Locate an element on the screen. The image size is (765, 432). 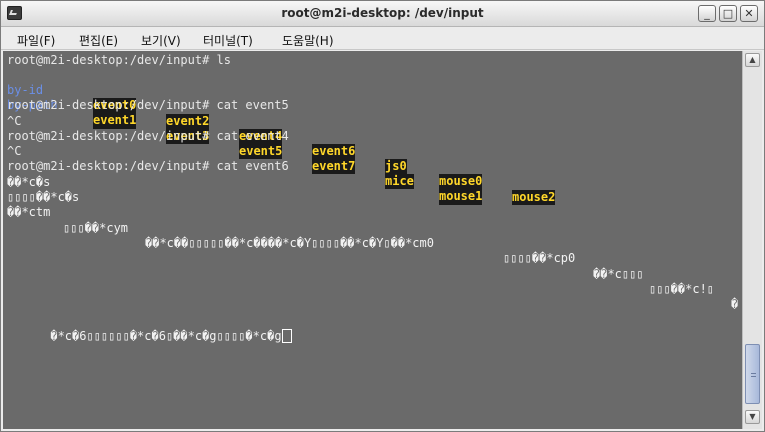
terminal-binary-output: ��*c▯▯▯ is located at coordinates (618, 274).